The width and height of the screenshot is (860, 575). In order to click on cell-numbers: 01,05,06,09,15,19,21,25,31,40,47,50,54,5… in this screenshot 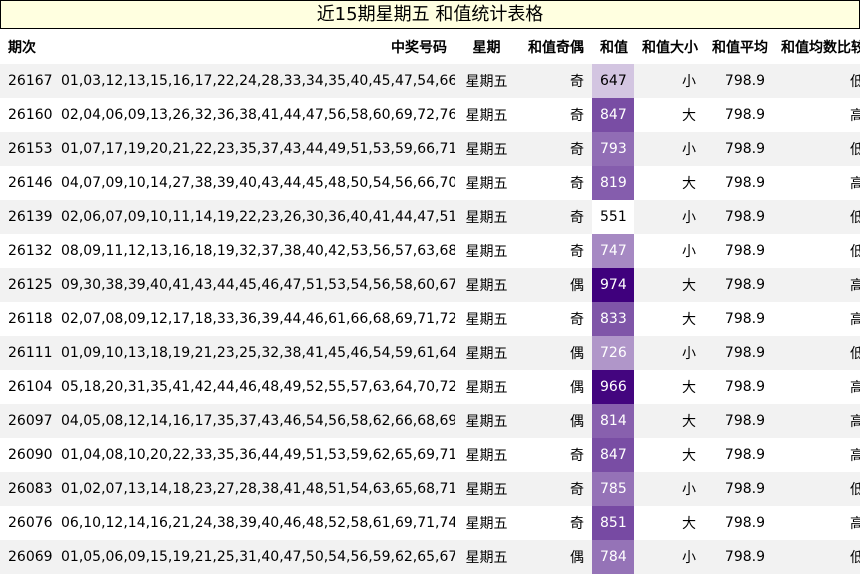, I will do `click(258, 557)`.